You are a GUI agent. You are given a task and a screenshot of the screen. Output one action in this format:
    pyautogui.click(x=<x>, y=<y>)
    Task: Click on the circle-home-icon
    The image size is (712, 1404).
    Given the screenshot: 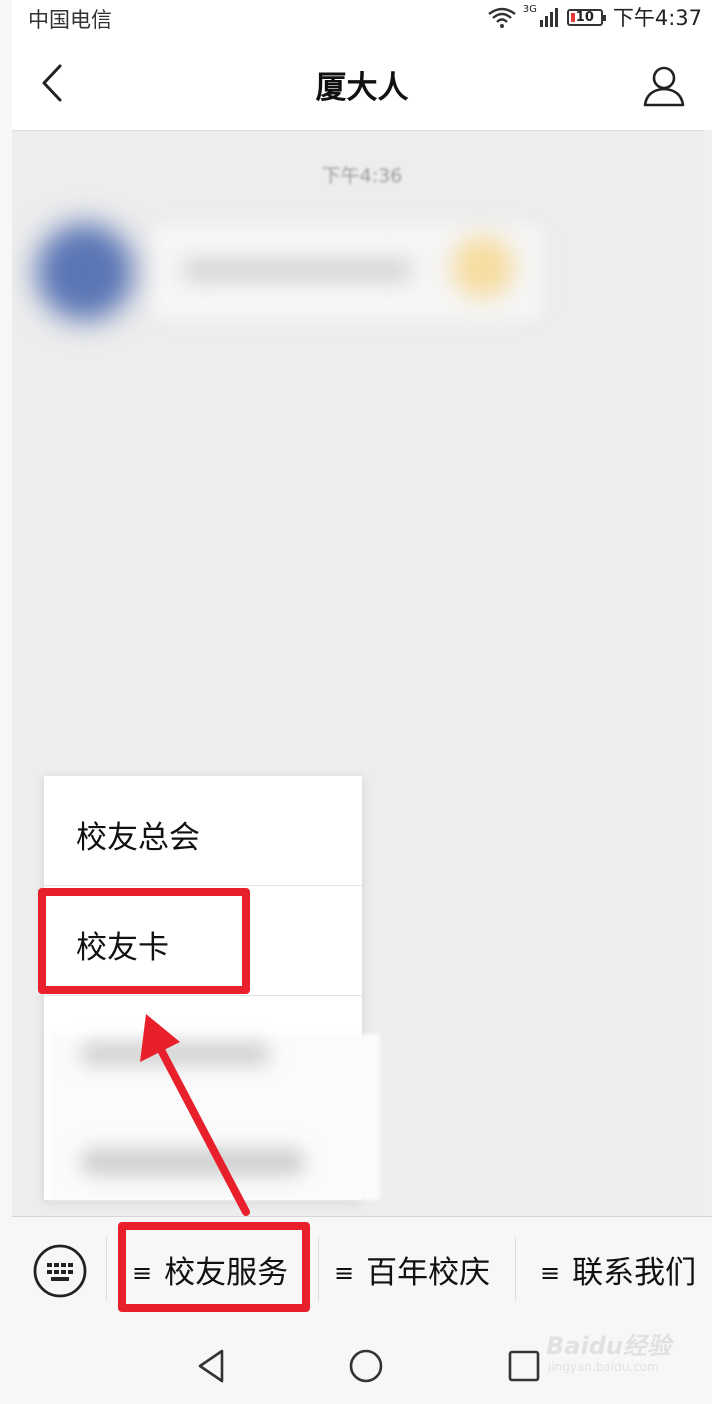 What is the action you would take?
    pyautogui.click(x=366, y=1366)
    